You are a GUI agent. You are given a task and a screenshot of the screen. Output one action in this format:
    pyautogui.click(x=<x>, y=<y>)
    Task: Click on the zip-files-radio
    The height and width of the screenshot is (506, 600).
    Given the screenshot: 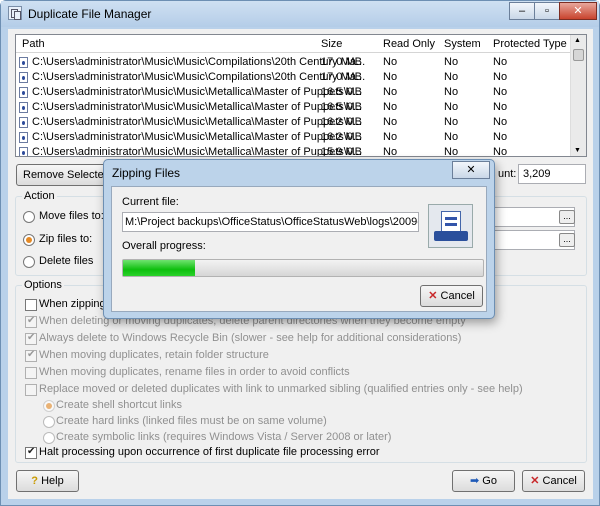 What is the action you would take?
    pyautogui.click(x=29, y=240)
    